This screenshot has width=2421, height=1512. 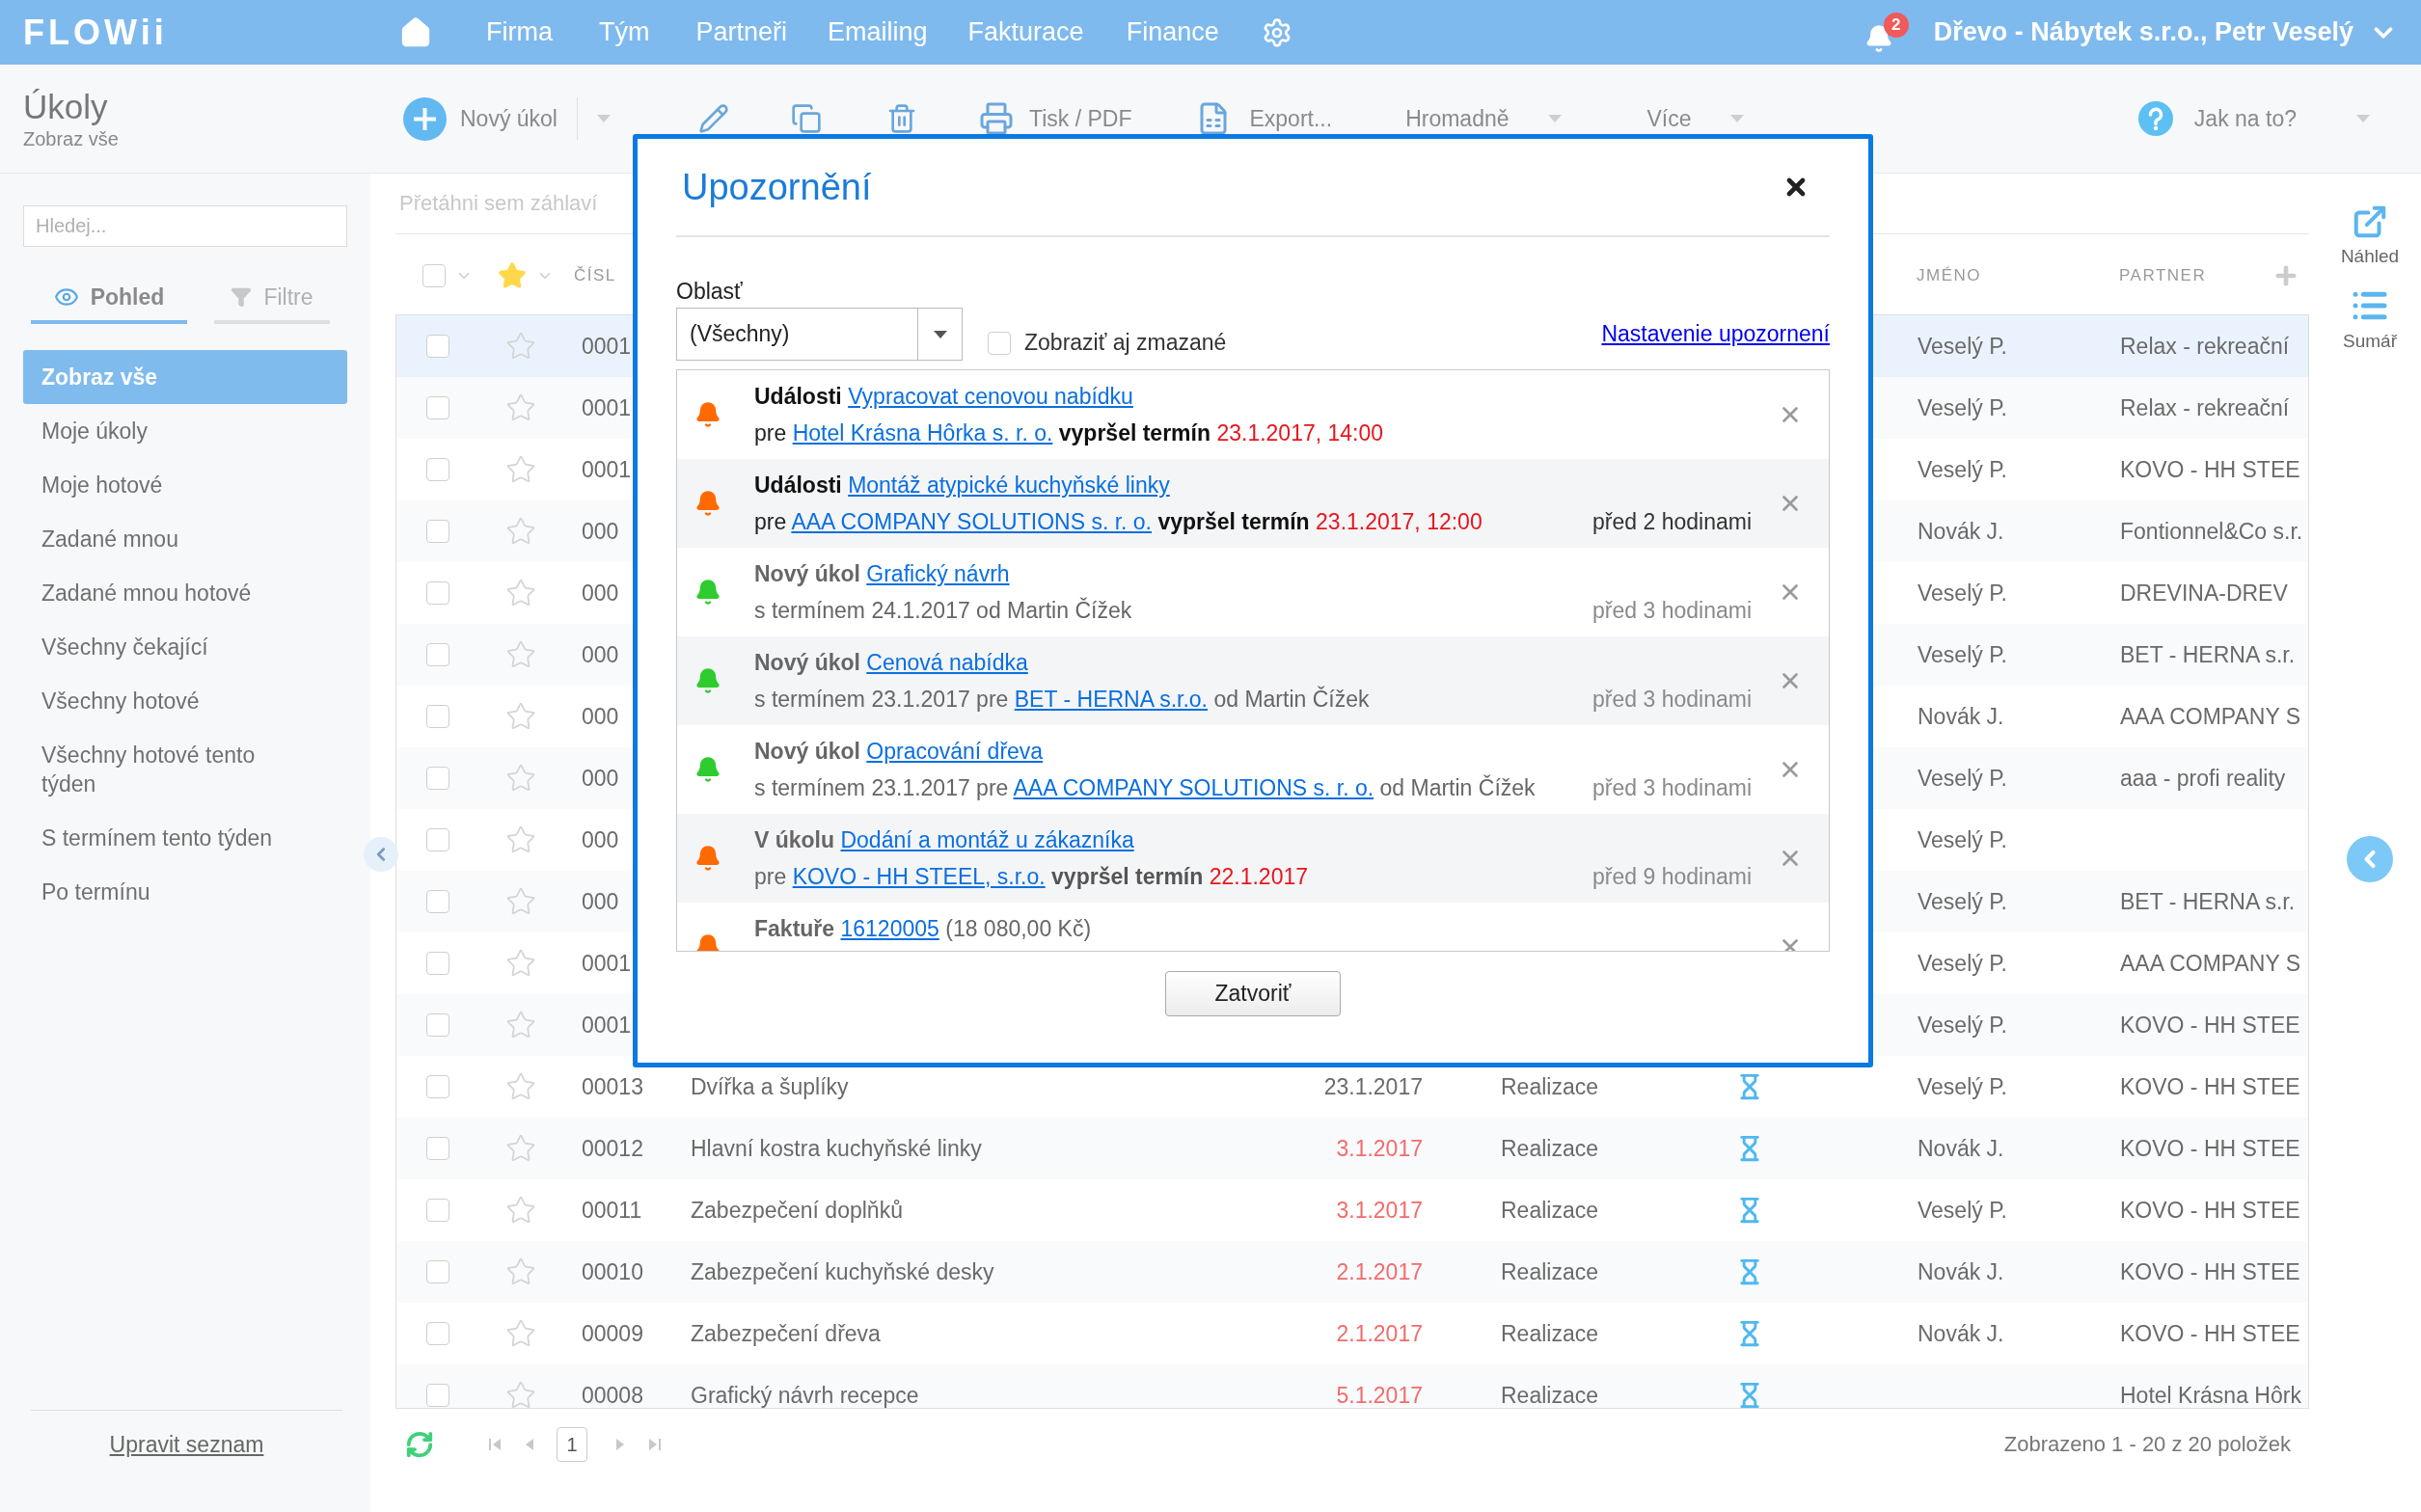 What do you see at coordinates (185, 539) in the screenshot?
I see `sidebar-item: Zadané mnou` at bounding box center [185, 539].